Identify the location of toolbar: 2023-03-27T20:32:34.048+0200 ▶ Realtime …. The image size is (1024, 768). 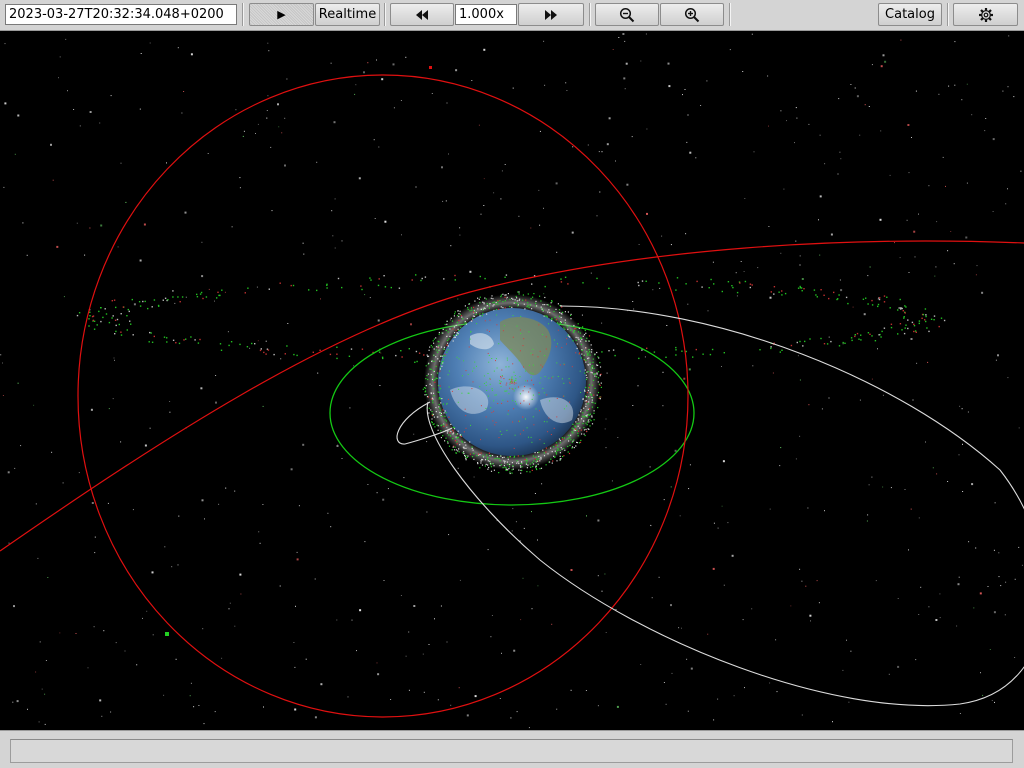
(512, 15).